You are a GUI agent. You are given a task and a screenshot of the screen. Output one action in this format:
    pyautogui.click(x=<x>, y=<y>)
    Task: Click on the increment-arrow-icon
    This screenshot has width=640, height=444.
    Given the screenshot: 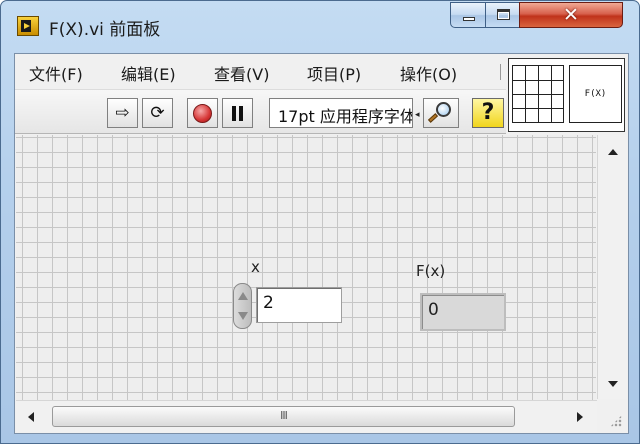 What is the action you would take?
    pyautogui.click(x=243, y=296)
    